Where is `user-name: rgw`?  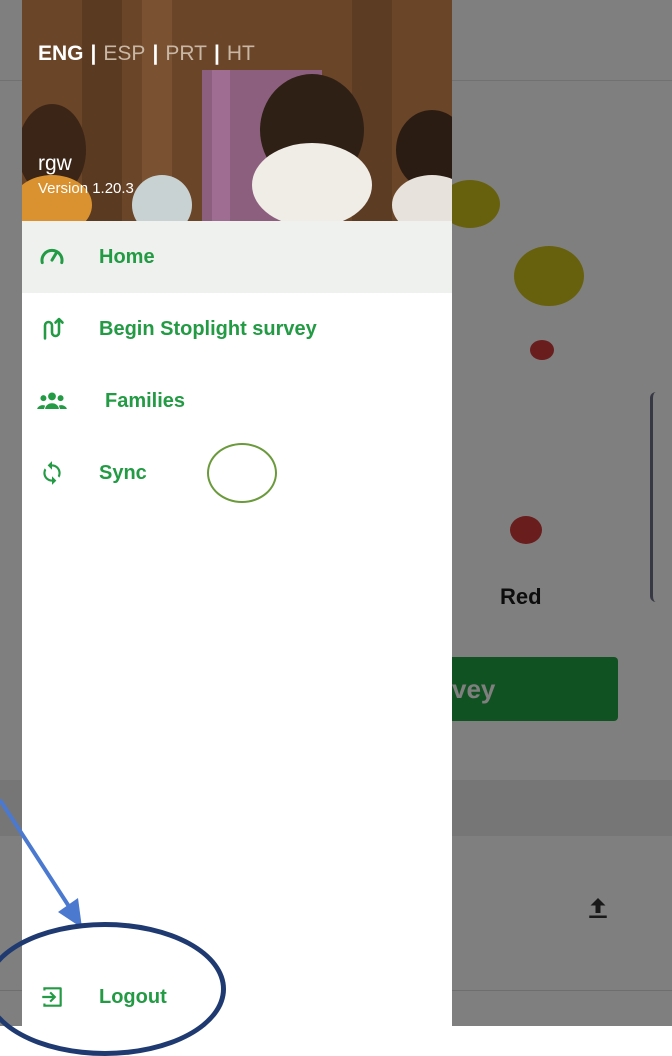 user-name: rgw is located at coordinates (55, 163).